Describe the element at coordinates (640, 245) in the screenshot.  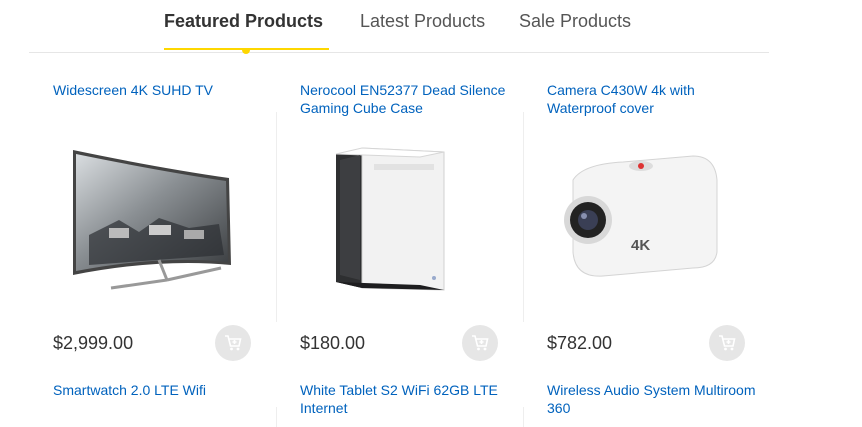
I see `camera-4k-logo: 4K` at that location.